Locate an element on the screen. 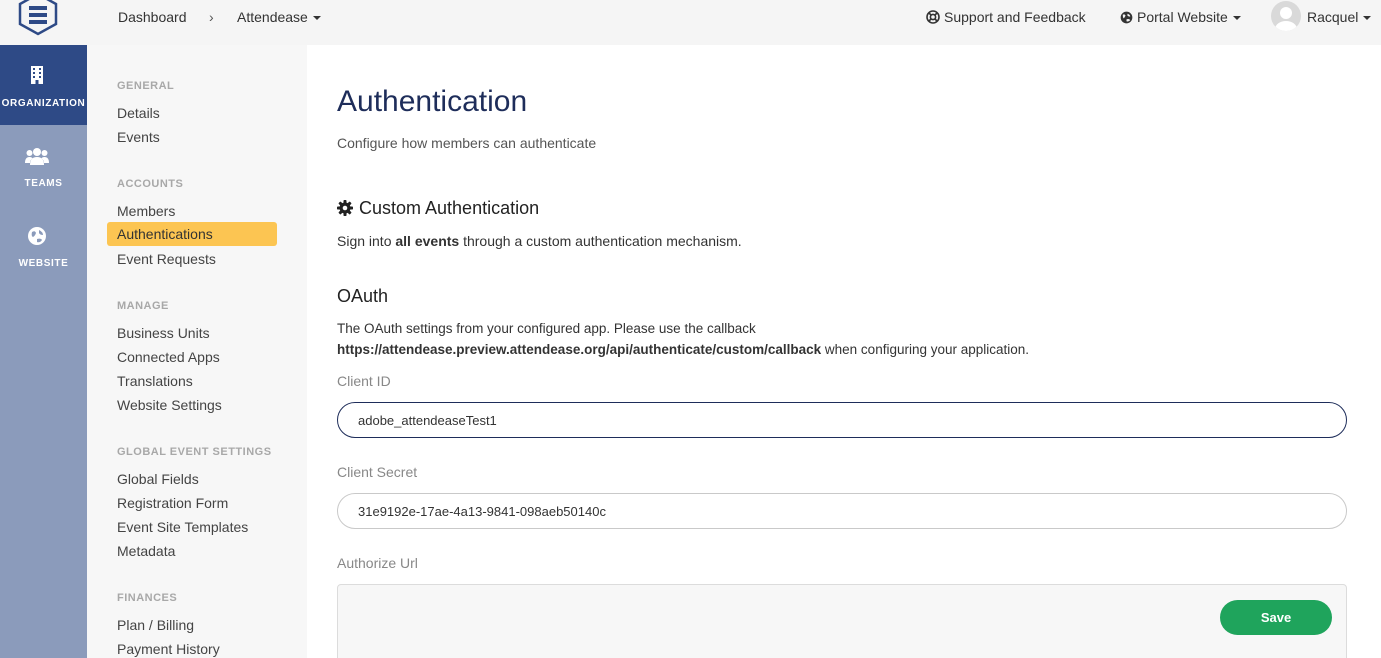 The height and width of the screenshot is (658, 1381). custom-auth-title: Custom Authentication is located at coordinates (449, 208).